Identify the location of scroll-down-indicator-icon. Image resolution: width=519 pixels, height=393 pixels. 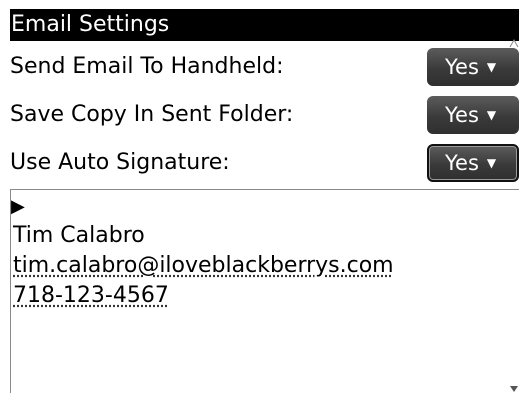
(514, 389).